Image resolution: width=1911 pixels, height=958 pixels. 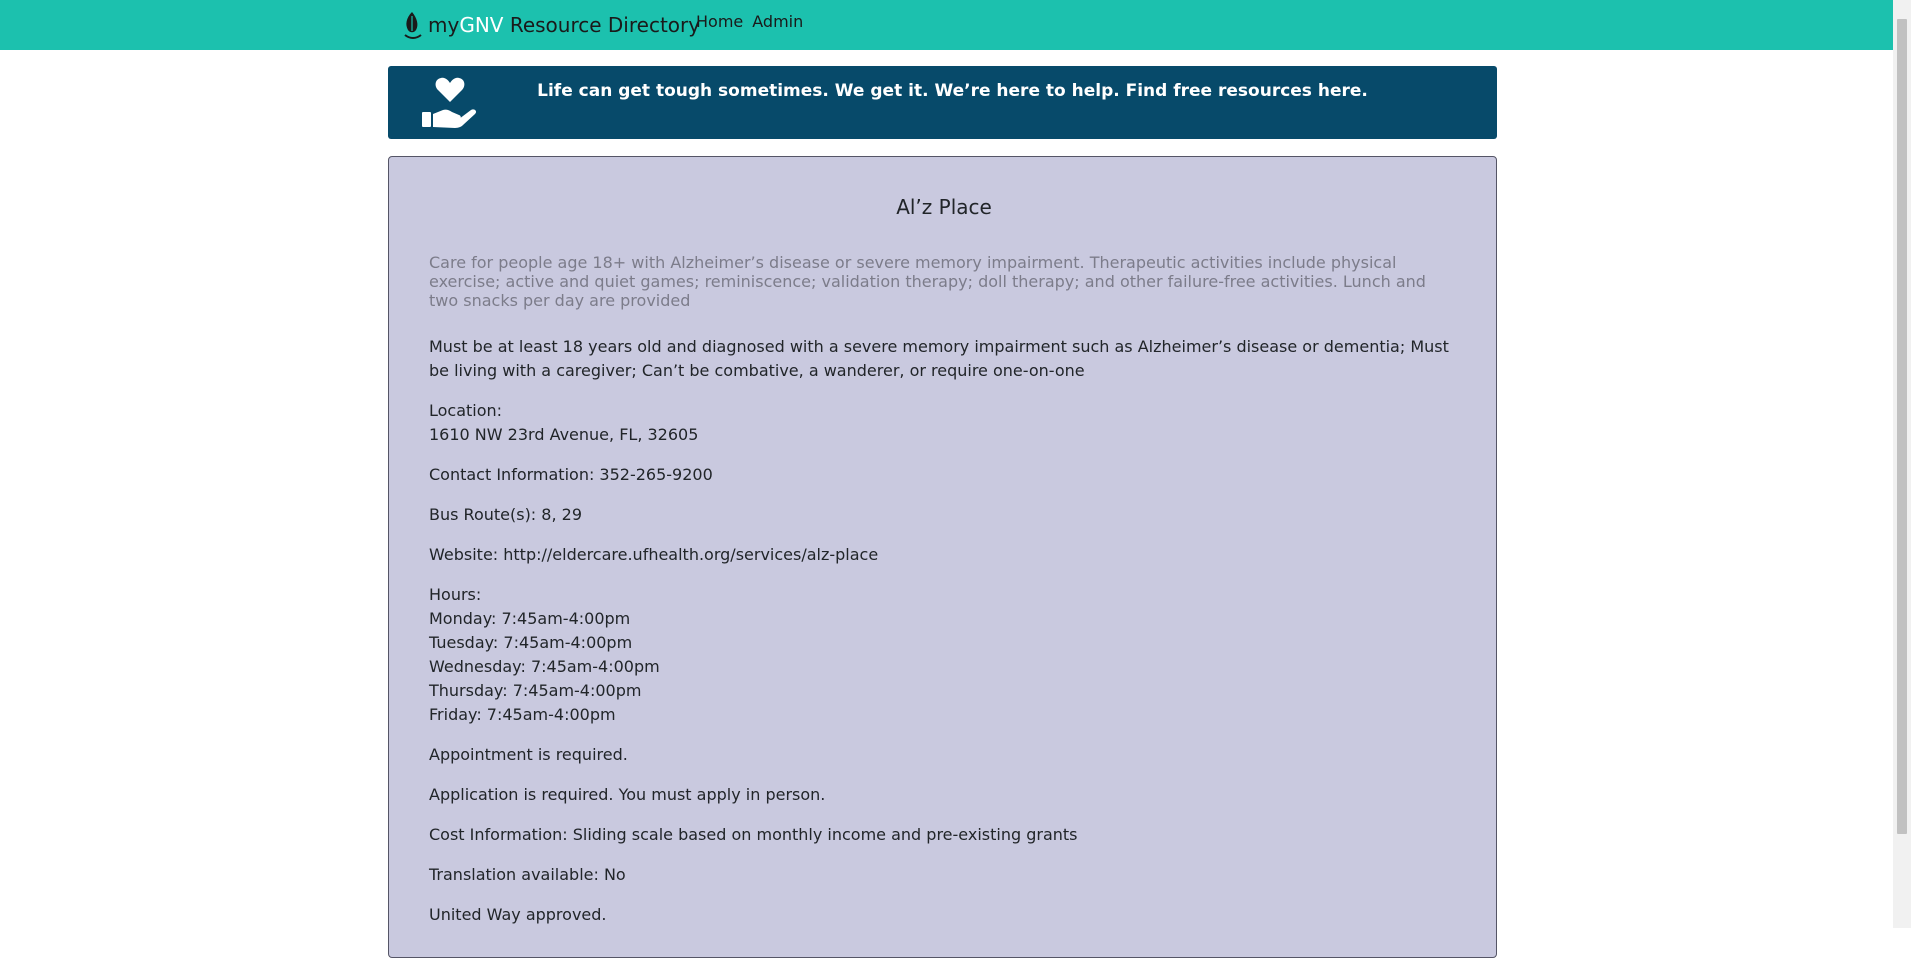 I want to click on location-section: Location: 1610 NW 23rd Avenue, FL, 32605, so click(x=944, y=423).